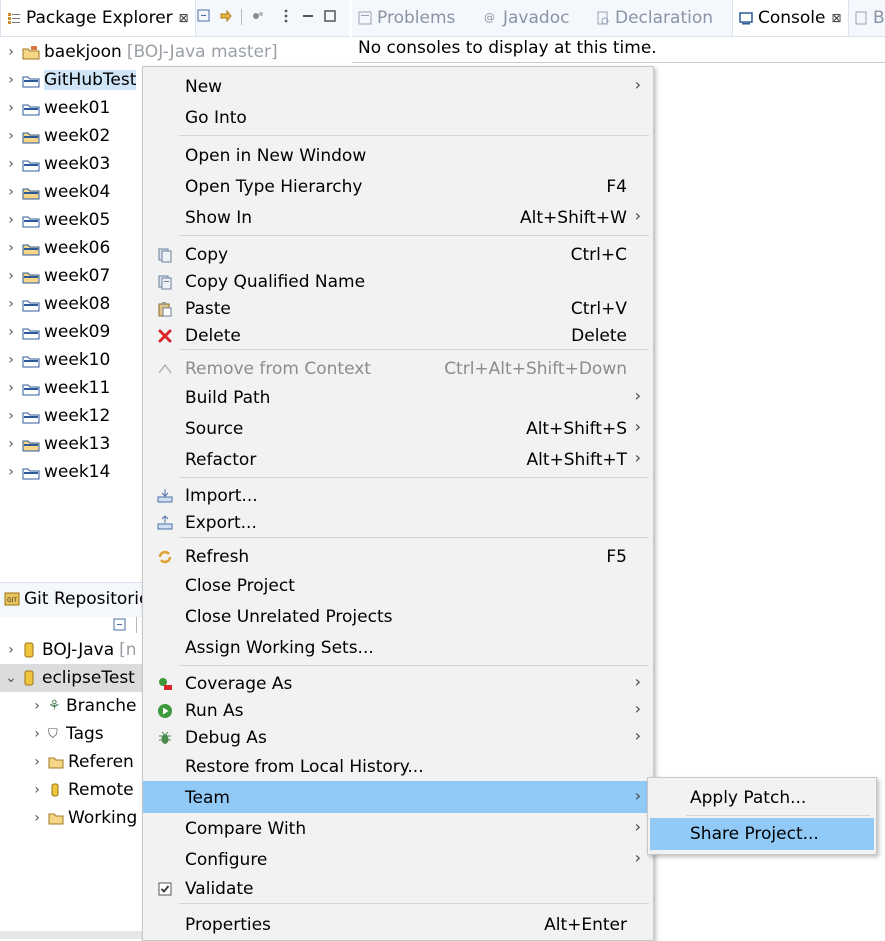 This screenshot has width=885, height=941. Describe the element at coordinates (55, 108) in the screenshot. I see `tree-item-week01: › week01` at that location.